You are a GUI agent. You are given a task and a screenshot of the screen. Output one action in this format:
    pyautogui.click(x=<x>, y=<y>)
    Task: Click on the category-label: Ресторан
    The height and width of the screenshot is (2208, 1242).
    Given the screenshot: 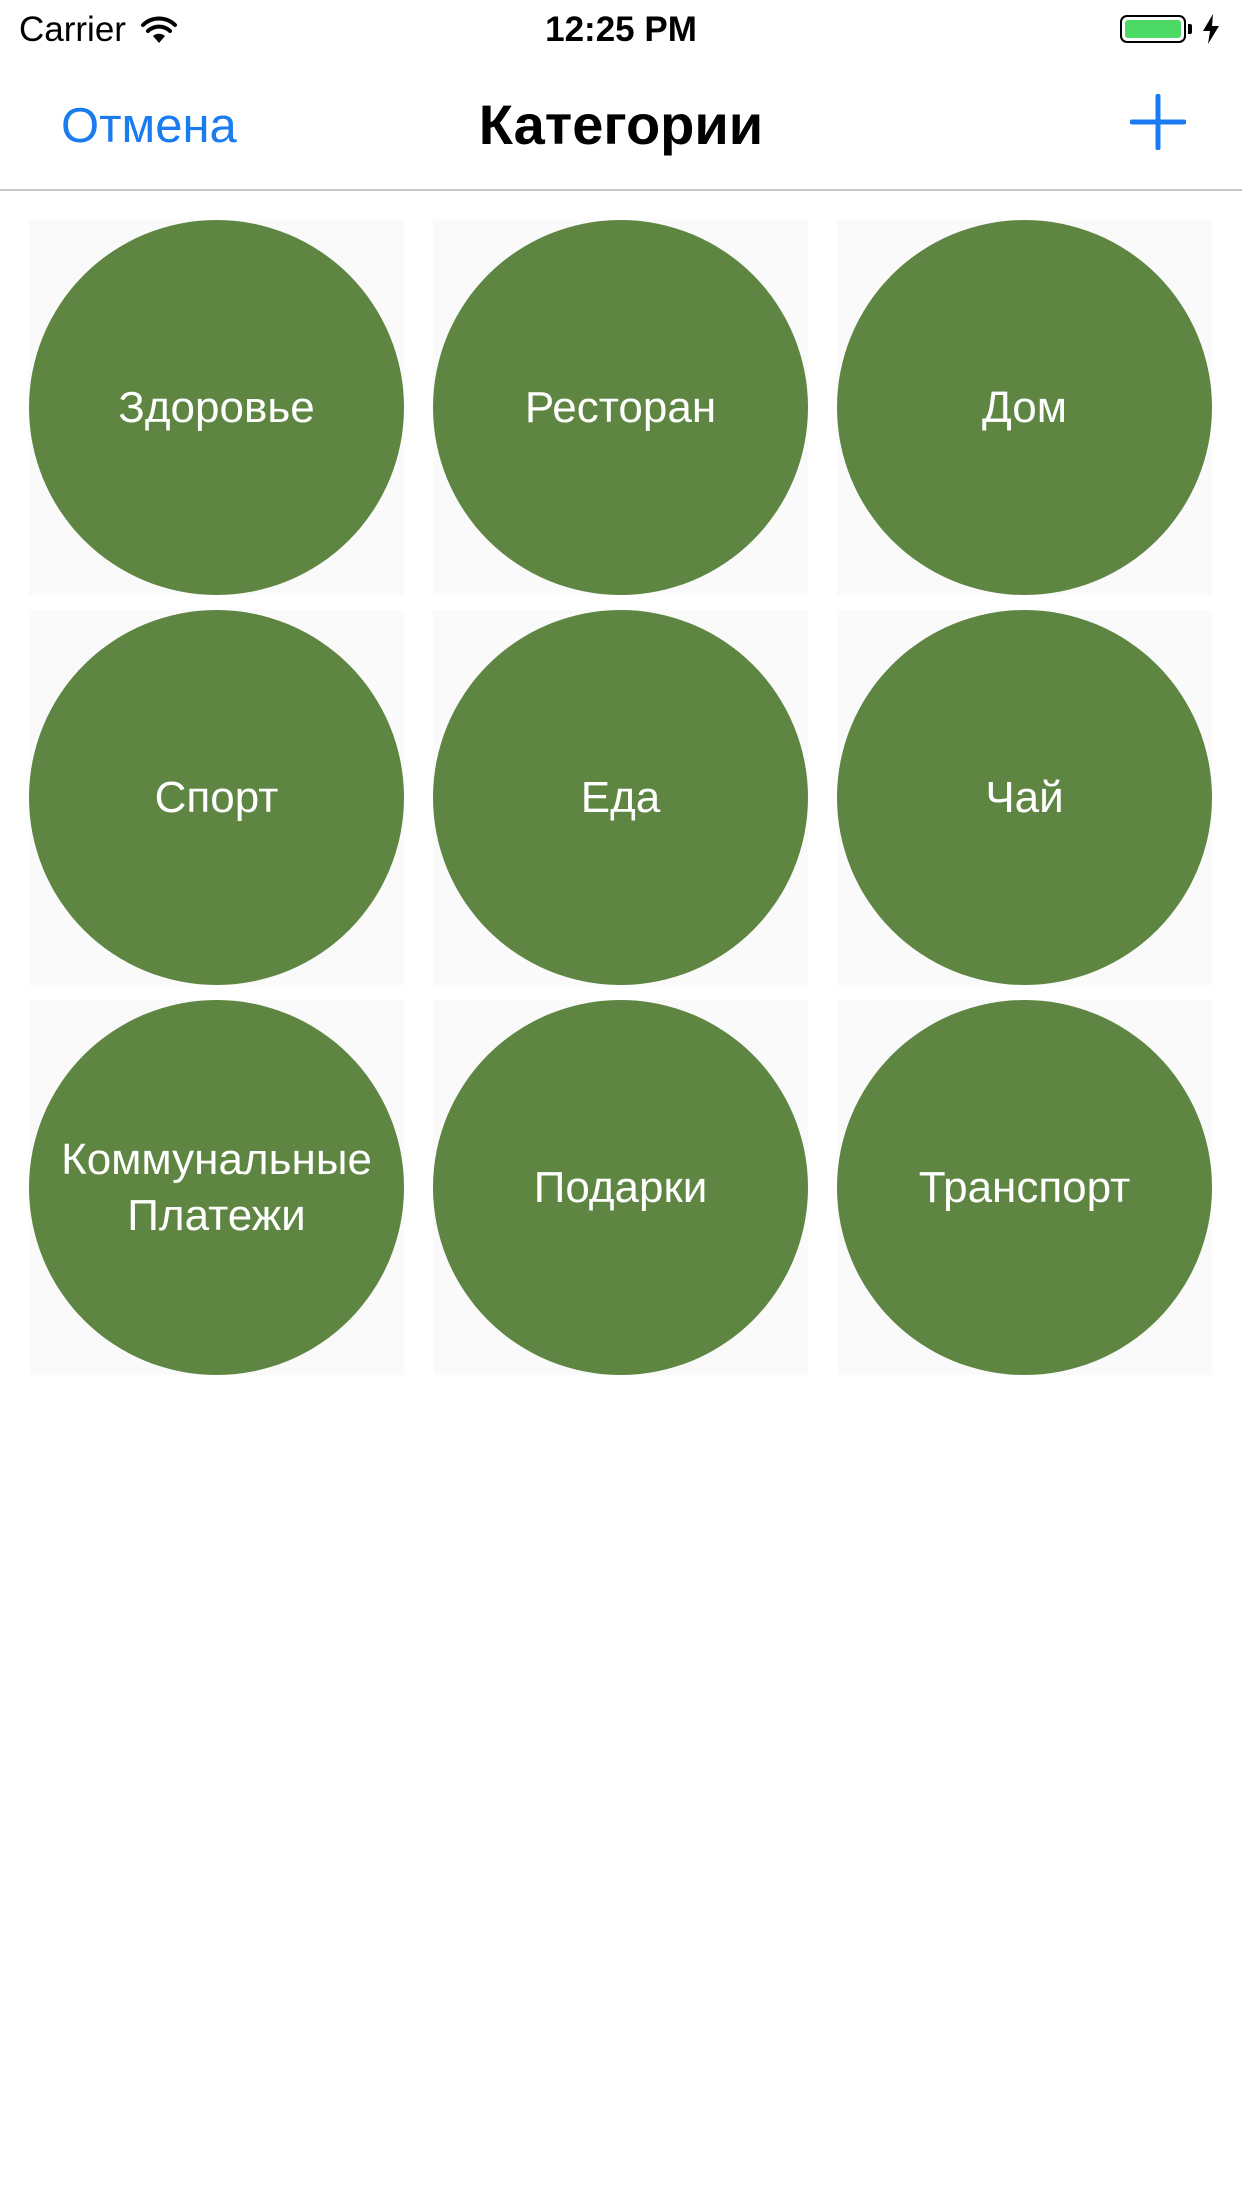 What is the action you would take?
    pyautogui.click(x=620, y=407)
    